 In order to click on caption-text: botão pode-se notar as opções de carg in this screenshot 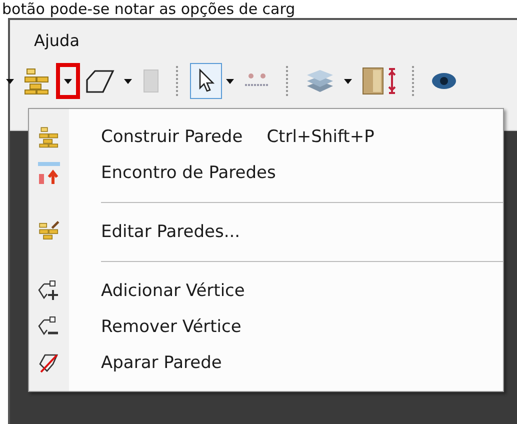, I will do `click(148, 9)`.